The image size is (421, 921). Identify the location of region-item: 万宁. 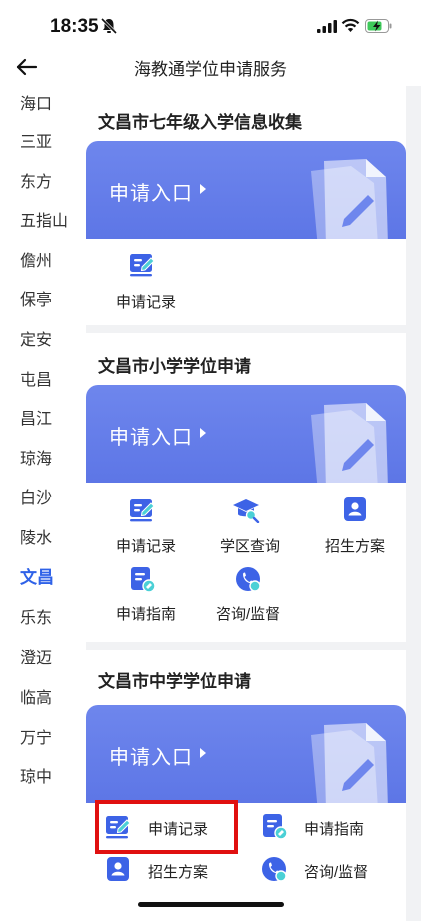
(36, 736).